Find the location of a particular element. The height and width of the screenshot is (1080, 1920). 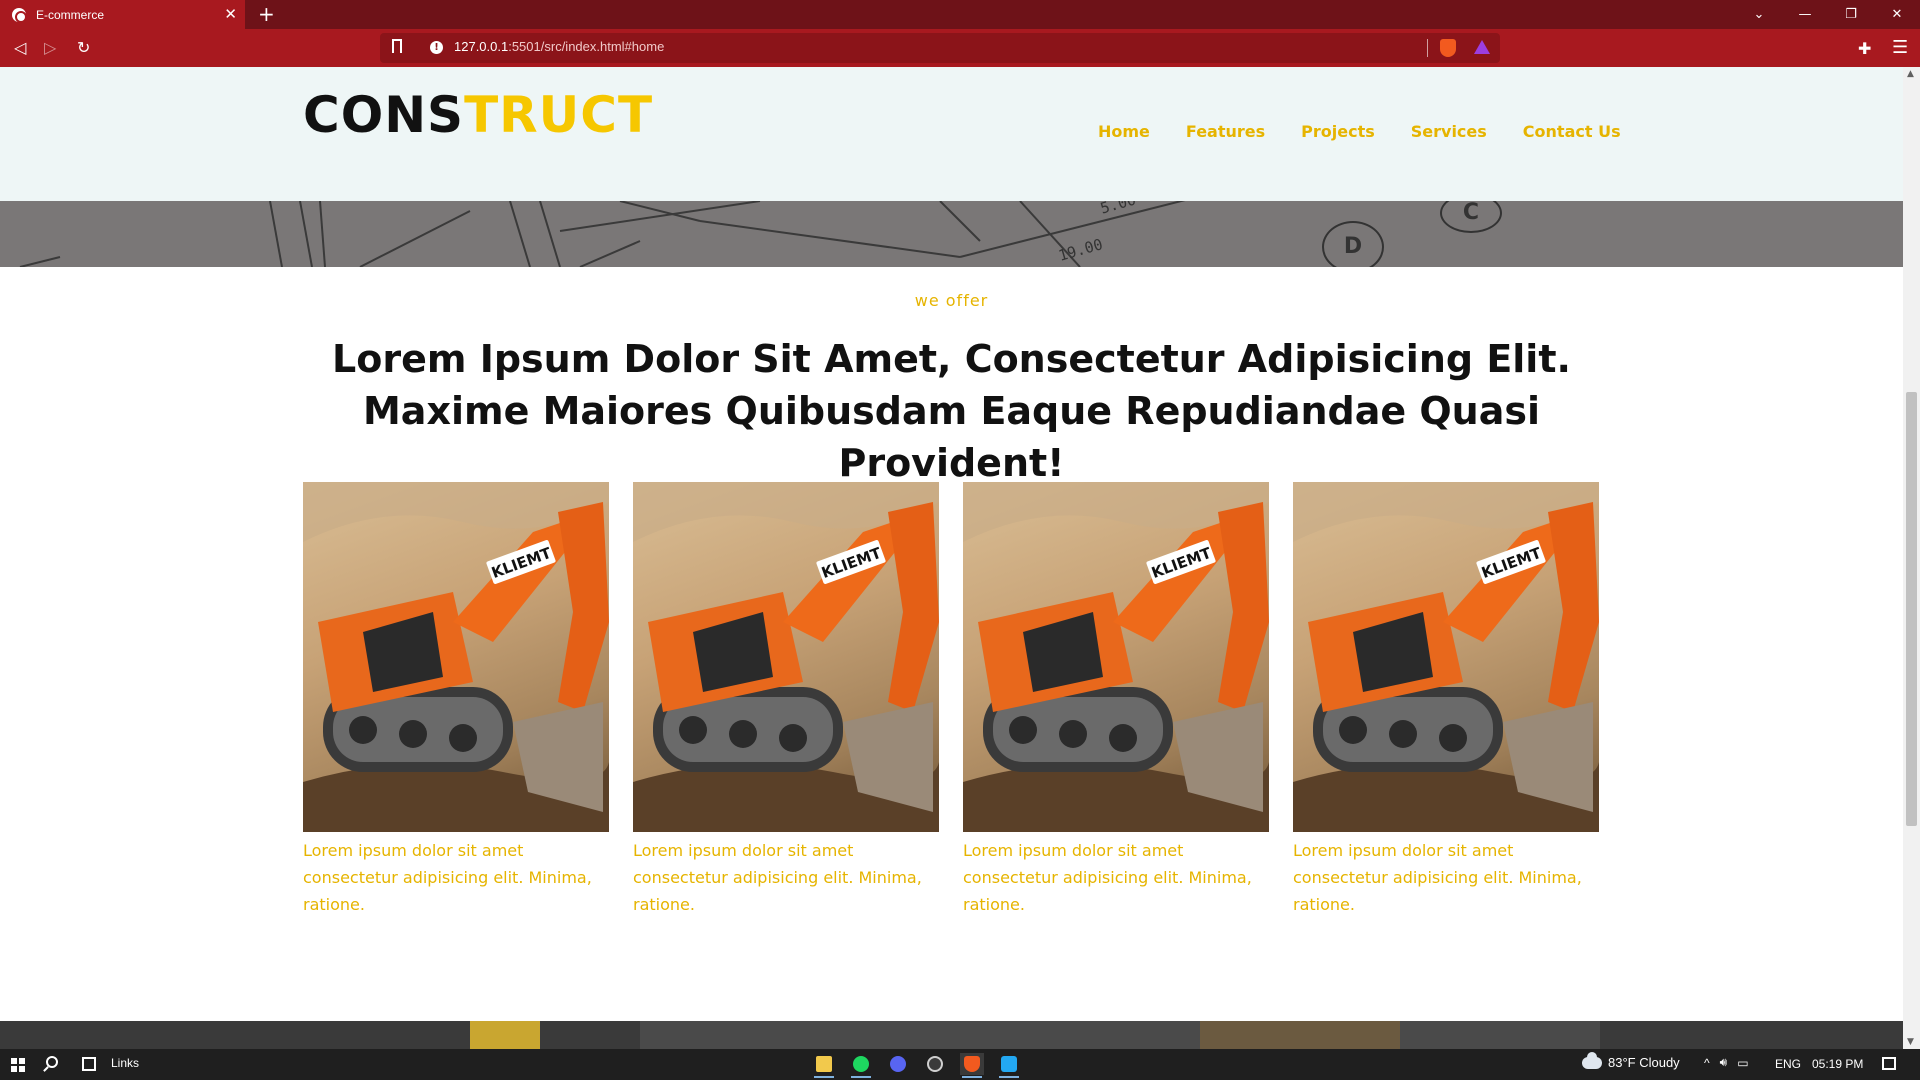

nav-home: Home is located at coordinates (1124, 131).